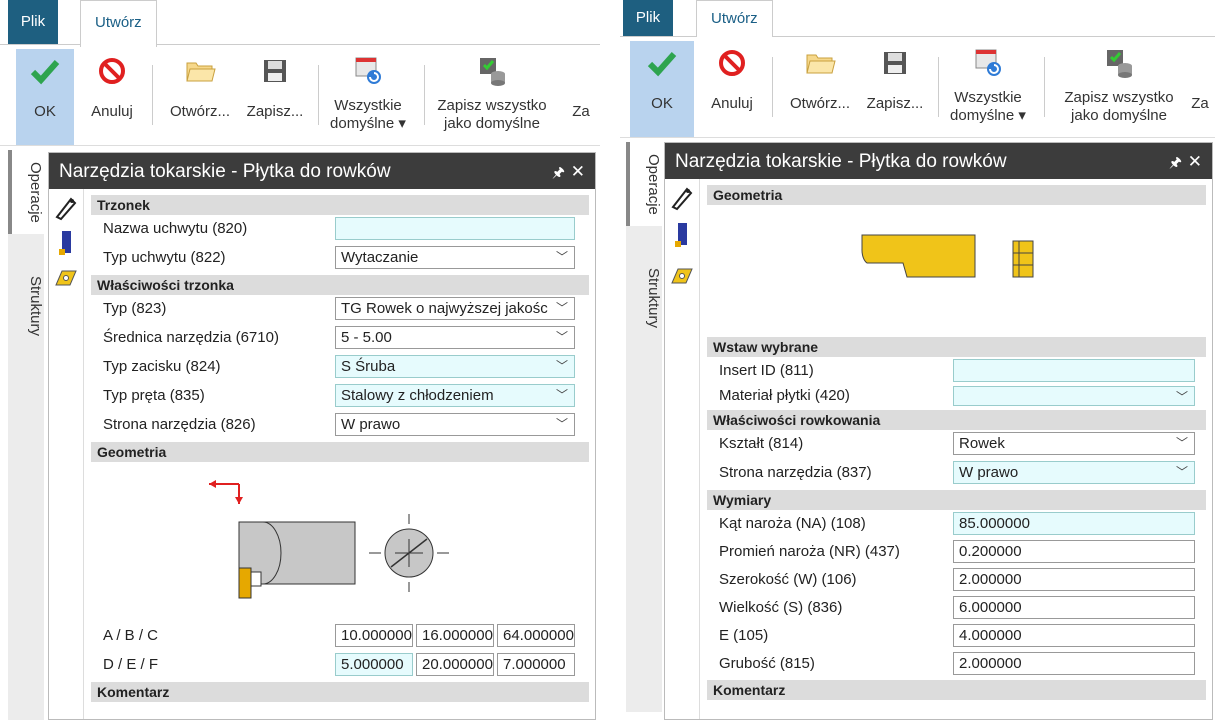 The width and height of the screenshot is (1215, 720). Describe the element at coordinates (732, 103) in the screenshot. I see `cancel-label: Anuluj` at that location.